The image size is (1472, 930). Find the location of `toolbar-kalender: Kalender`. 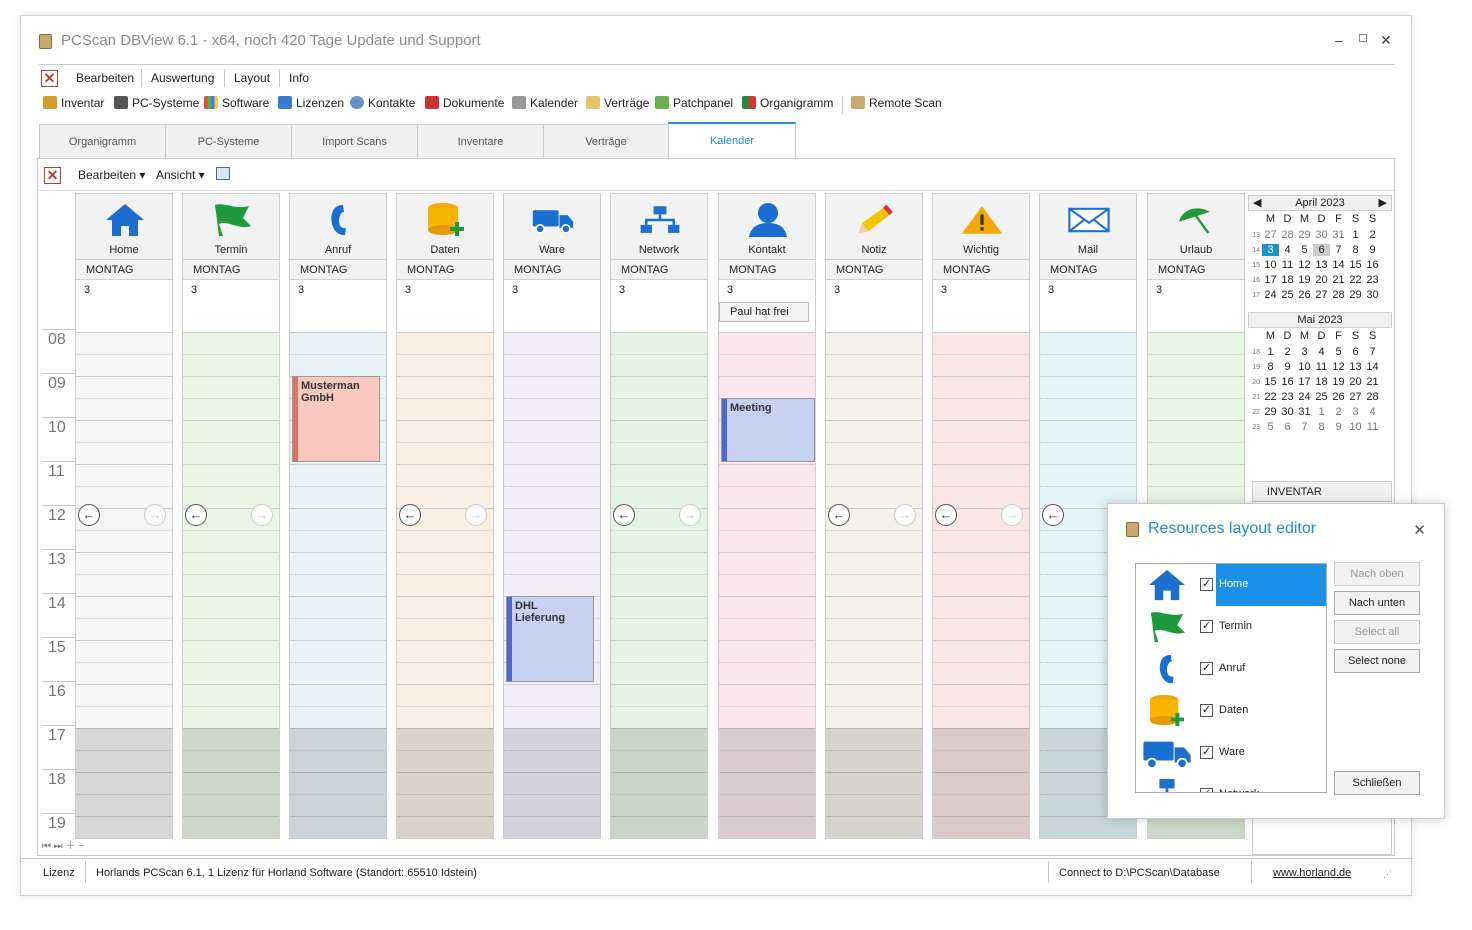

toolbar-kalender: Kalender is located at coordinates (545, 103).